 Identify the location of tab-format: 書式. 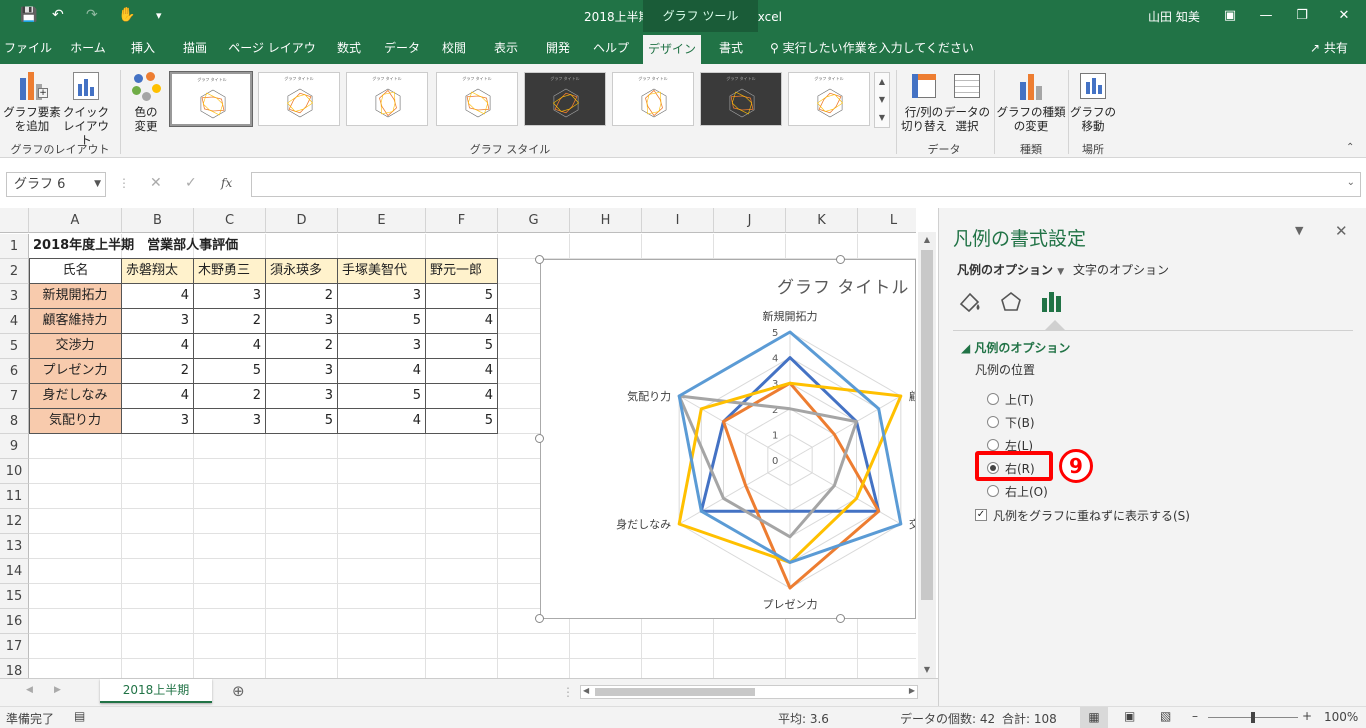
(731, 48).